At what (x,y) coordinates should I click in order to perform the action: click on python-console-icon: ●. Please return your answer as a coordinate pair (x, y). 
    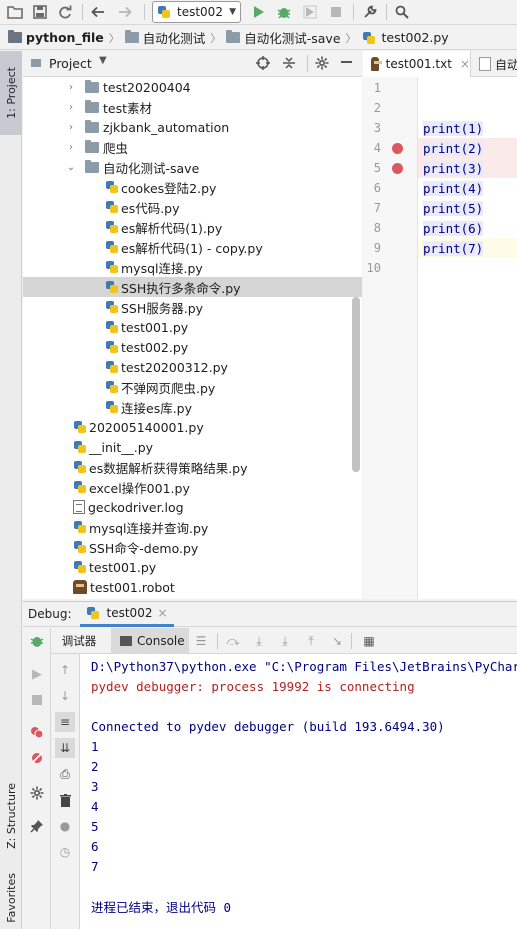
    Looking at the image, I should click on (65, 826).